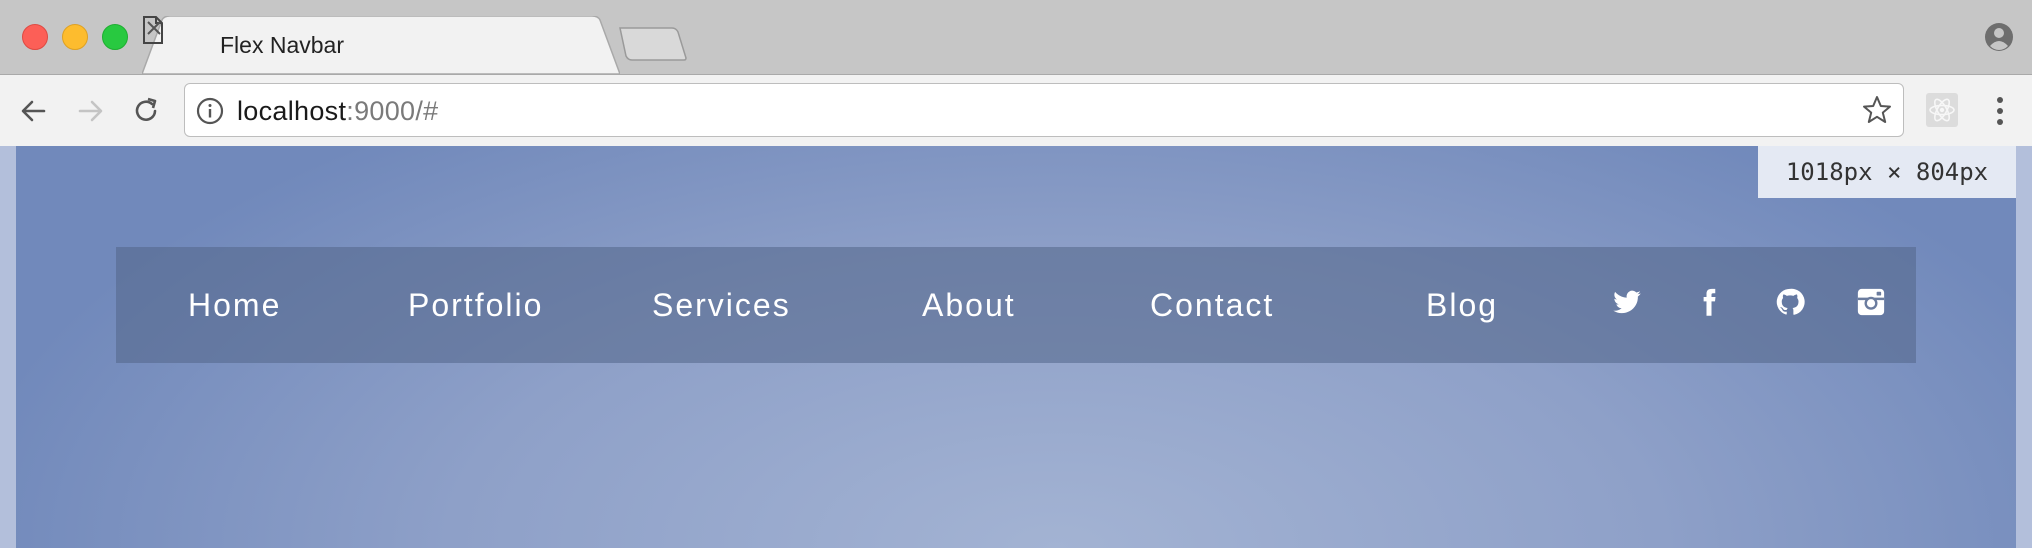  Describe the element at coordinates (35, 37) in the screenshot. I see `window-close-button` at that location.